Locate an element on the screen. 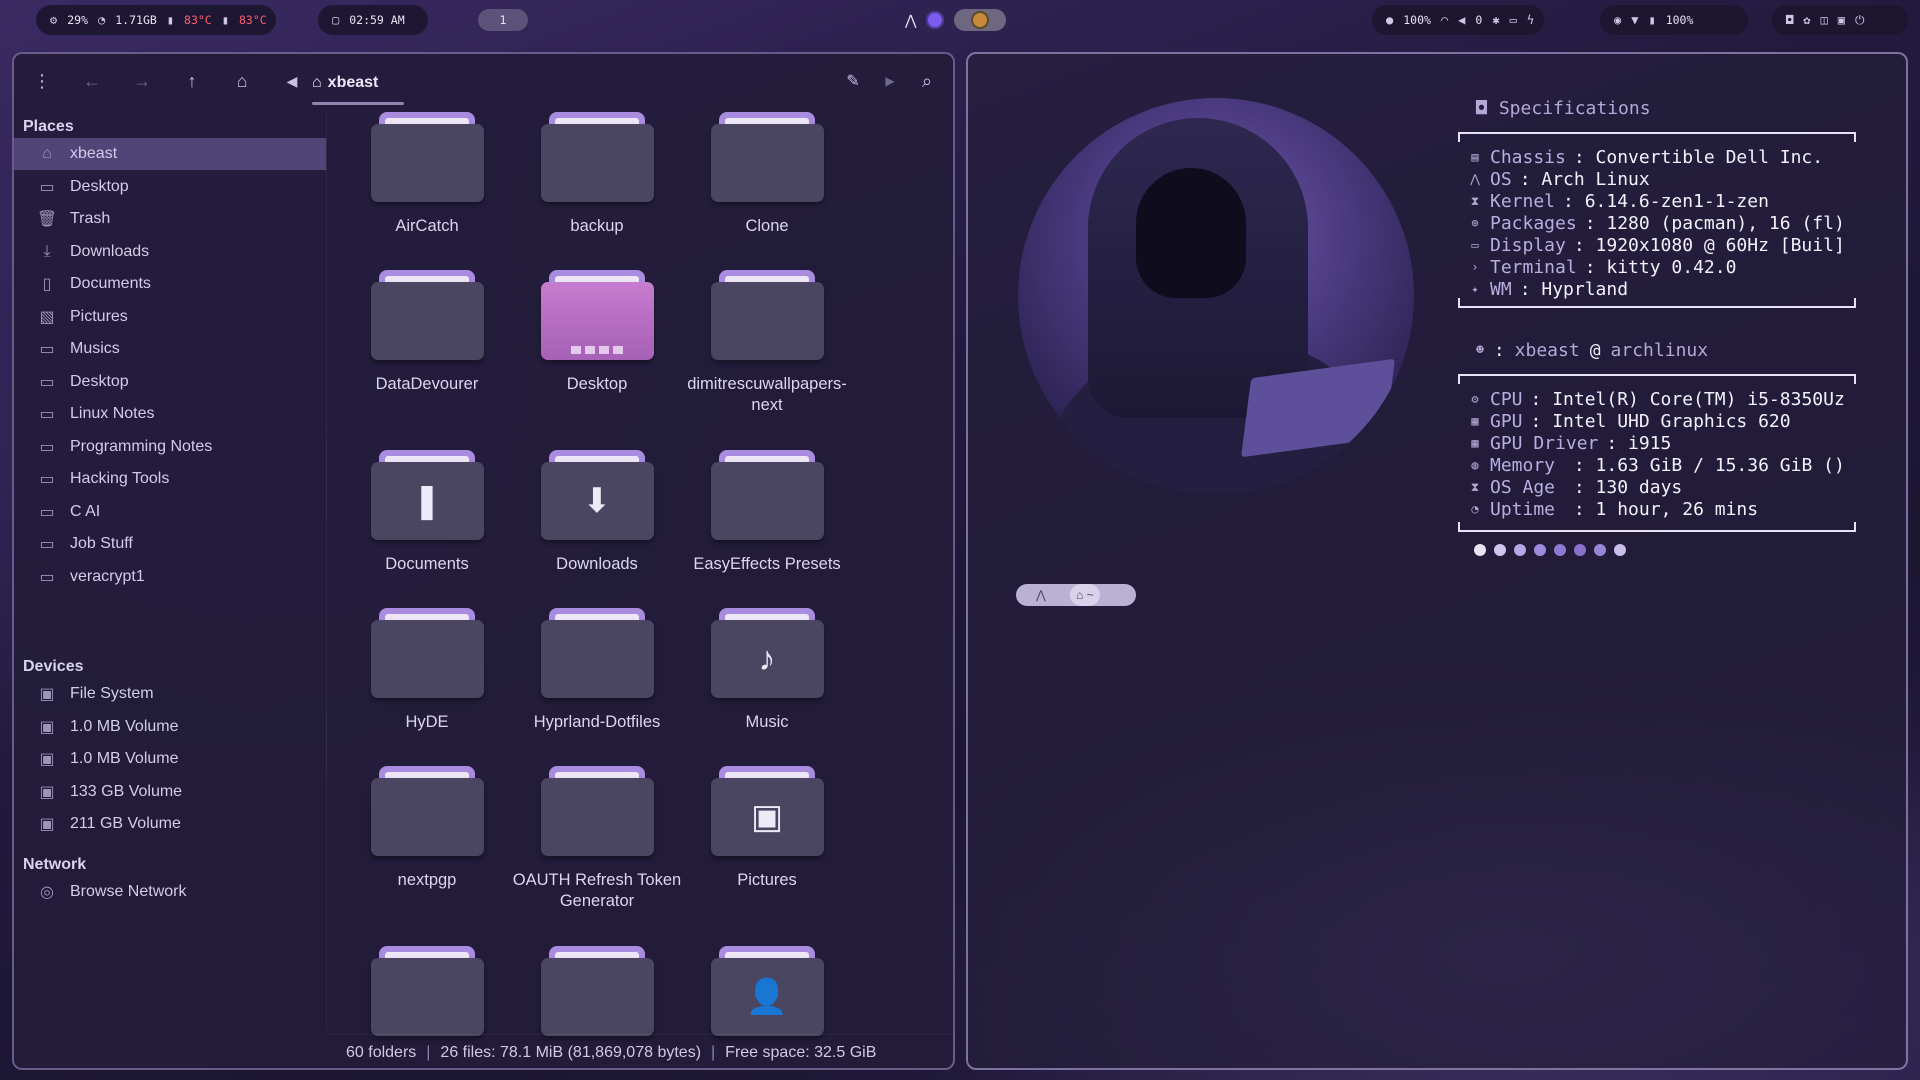 The height and width of the screenshot is (1080, 1920). spec-row: ▭ Display: 1920x1080 @ 60Hz [Buil] is located at coordinates (1656, 245).